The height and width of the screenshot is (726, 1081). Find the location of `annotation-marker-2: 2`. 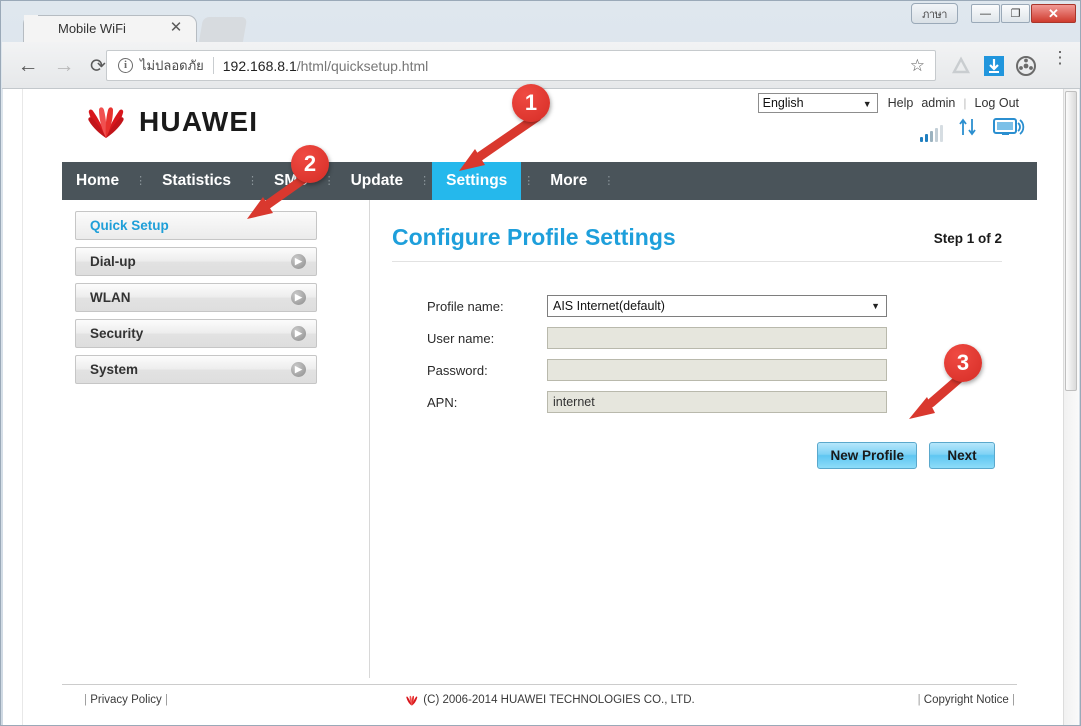

annotation-marker-2: 2 is located at coordinates (310, 164).